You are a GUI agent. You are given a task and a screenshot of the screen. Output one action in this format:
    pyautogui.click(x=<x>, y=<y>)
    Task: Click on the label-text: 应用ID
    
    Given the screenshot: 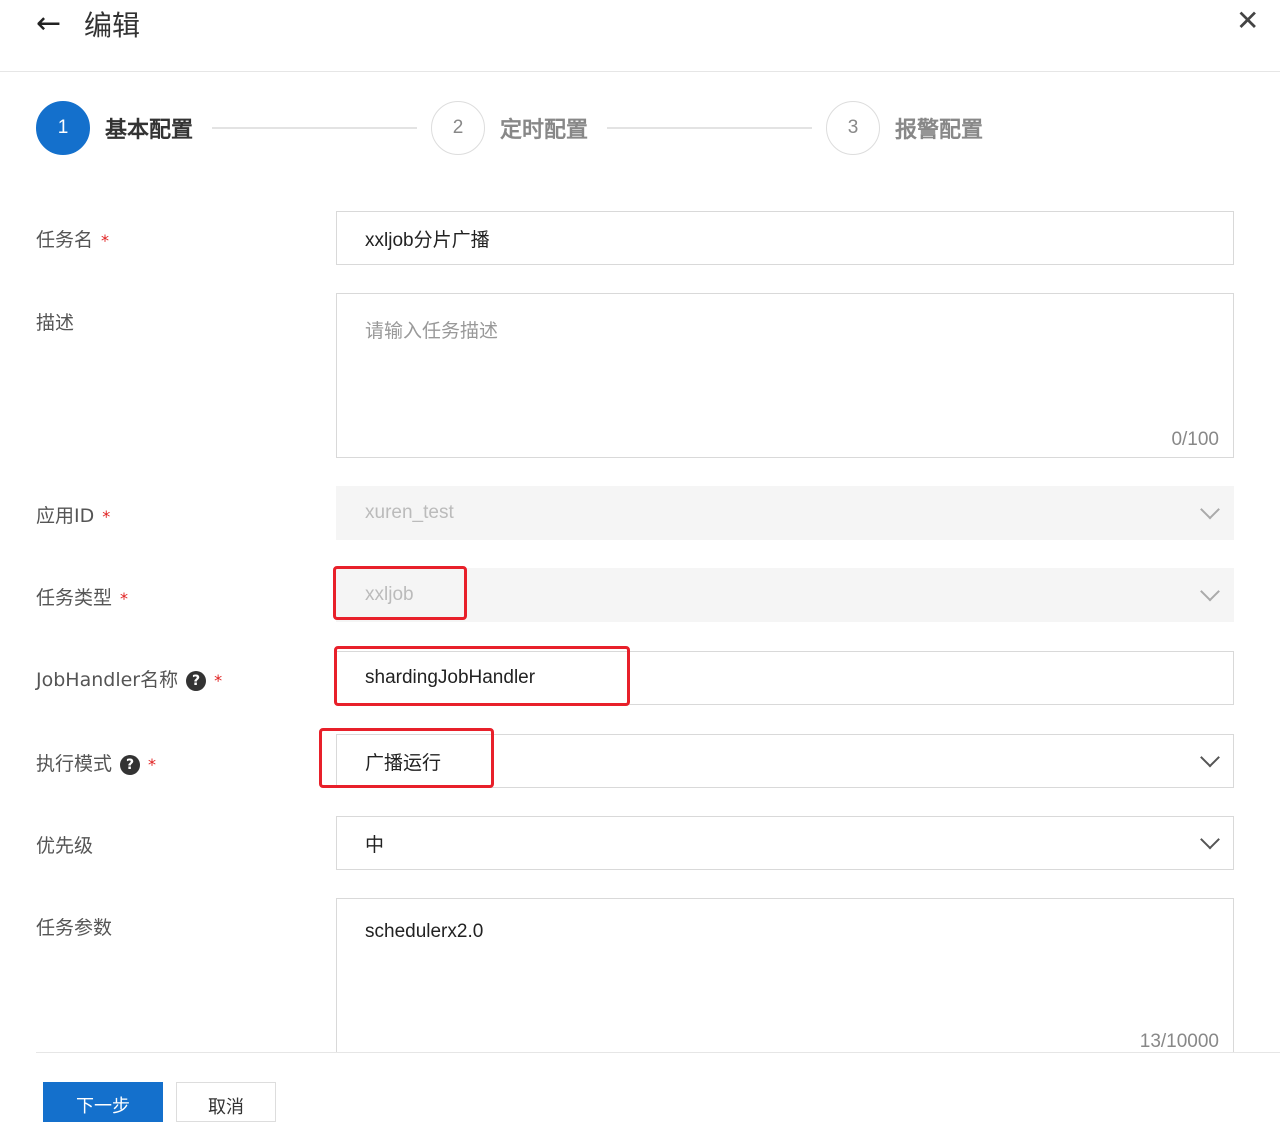 What is the action you would take?
    pyautogui.click(x=65, y=516)
    